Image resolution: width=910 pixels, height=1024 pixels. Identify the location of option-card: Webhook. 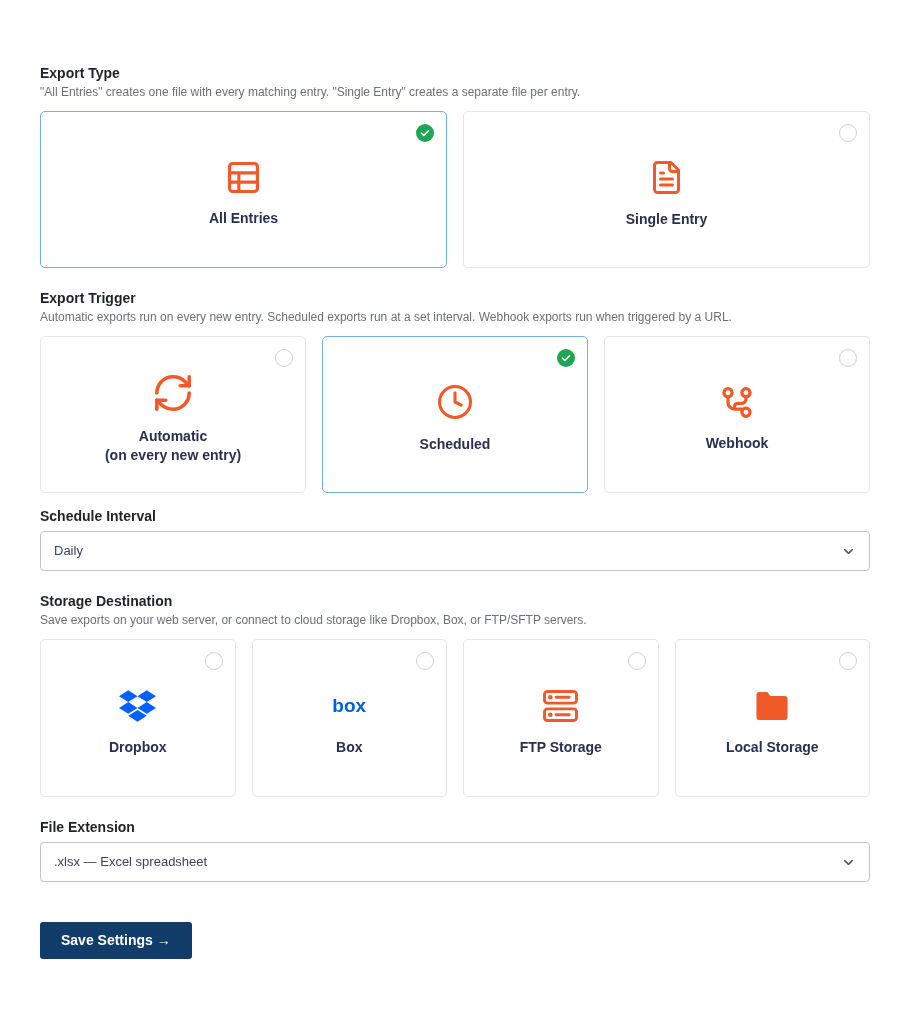
(737, 414).